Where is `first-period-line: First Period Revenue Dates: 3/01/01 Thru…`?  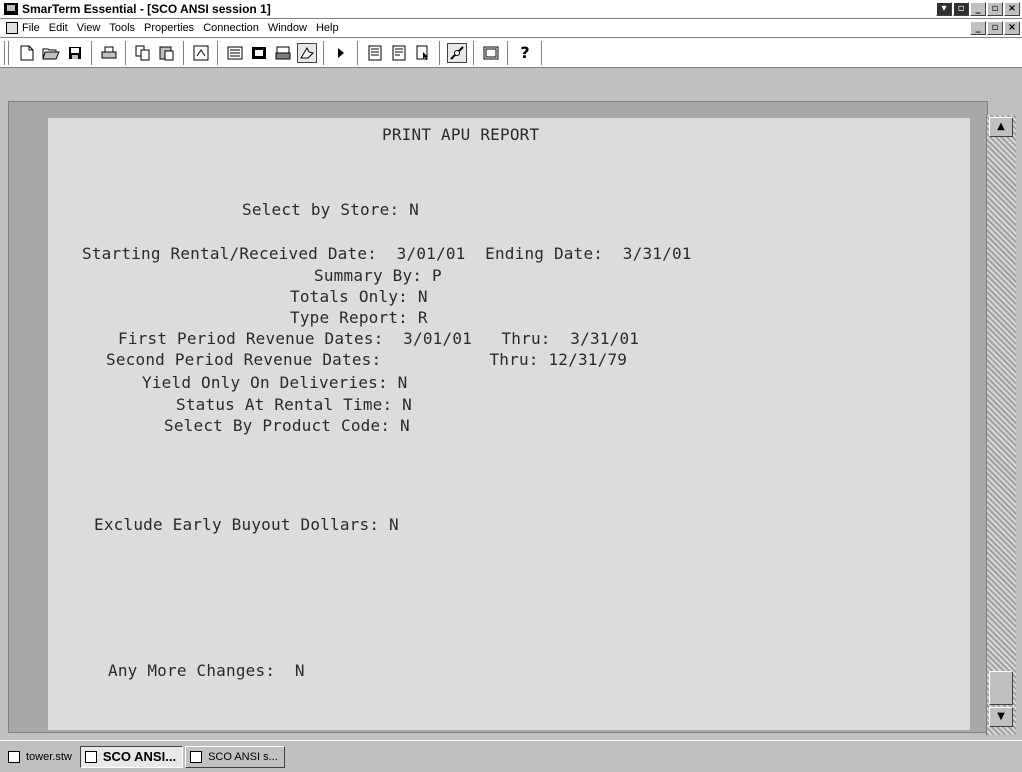
first-period-line: First Period Revenue Dates: 3/01/01 Thru… is located at coordinates (379, 338).